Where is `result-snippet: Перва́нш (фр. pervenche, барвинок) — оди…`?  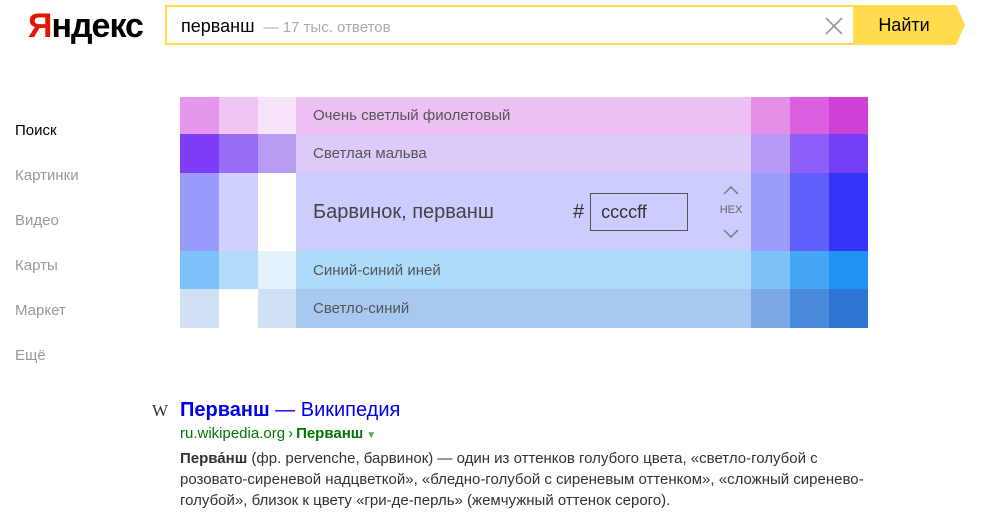
result-snippet: Перва́нш (фр. pervenche, барвинок) — оди… is located at coordinates (530, 479).